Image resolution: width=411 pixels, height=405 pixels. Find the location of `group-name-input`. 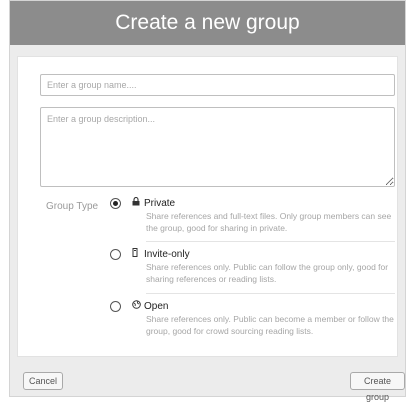

group-name-input is located at coordinates (217, 85).